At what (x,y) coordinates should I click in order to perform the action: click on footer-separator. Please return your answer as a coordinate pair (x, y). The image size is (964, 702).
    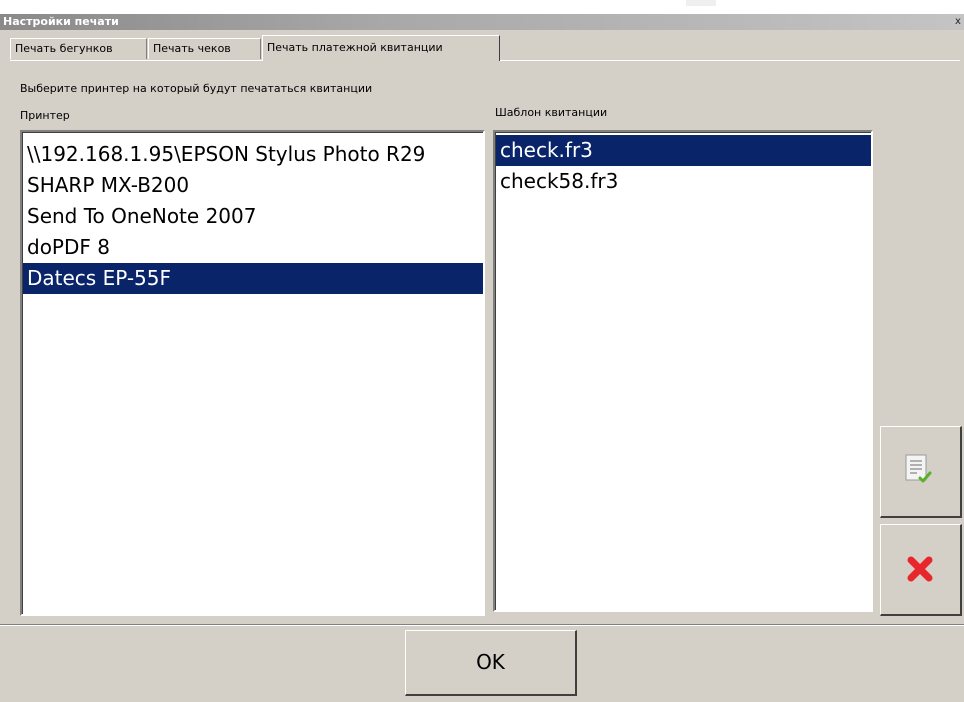
    Looking at the image, I should click on (482, 625).